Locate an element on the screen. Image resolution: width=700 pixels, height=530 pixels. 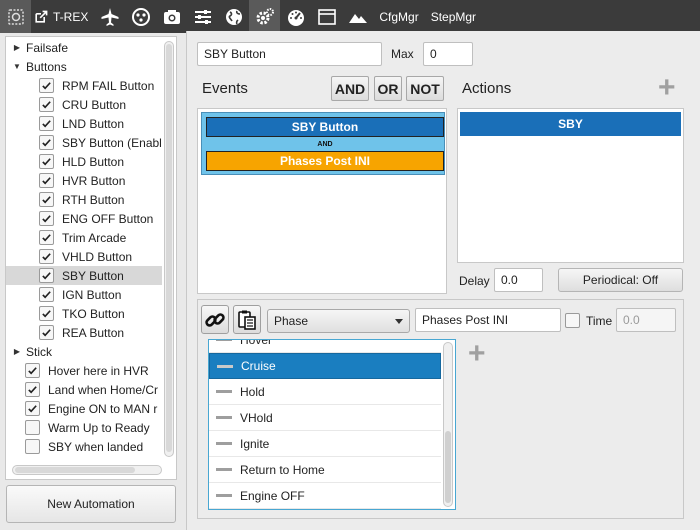
tree-item-label: ENG OFF Button is located at coordinates (108, 218).